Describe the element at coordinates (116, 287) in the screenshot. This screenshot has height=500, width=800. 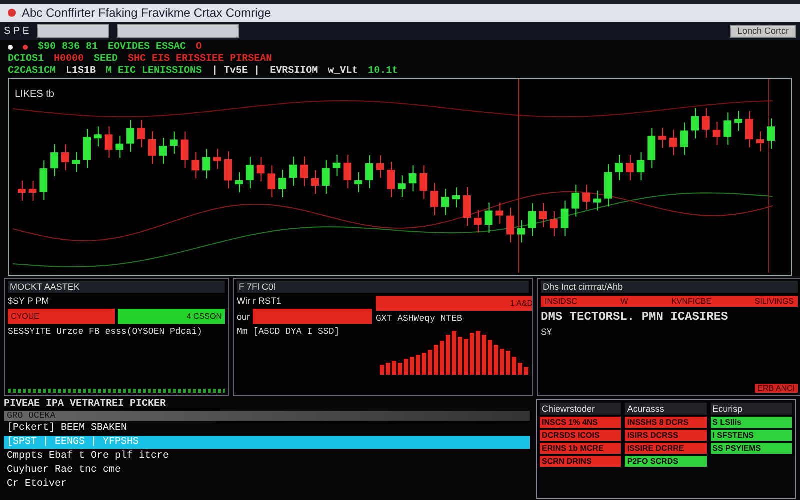
I see `panel-header: MOCKT AASTEK` at that location.